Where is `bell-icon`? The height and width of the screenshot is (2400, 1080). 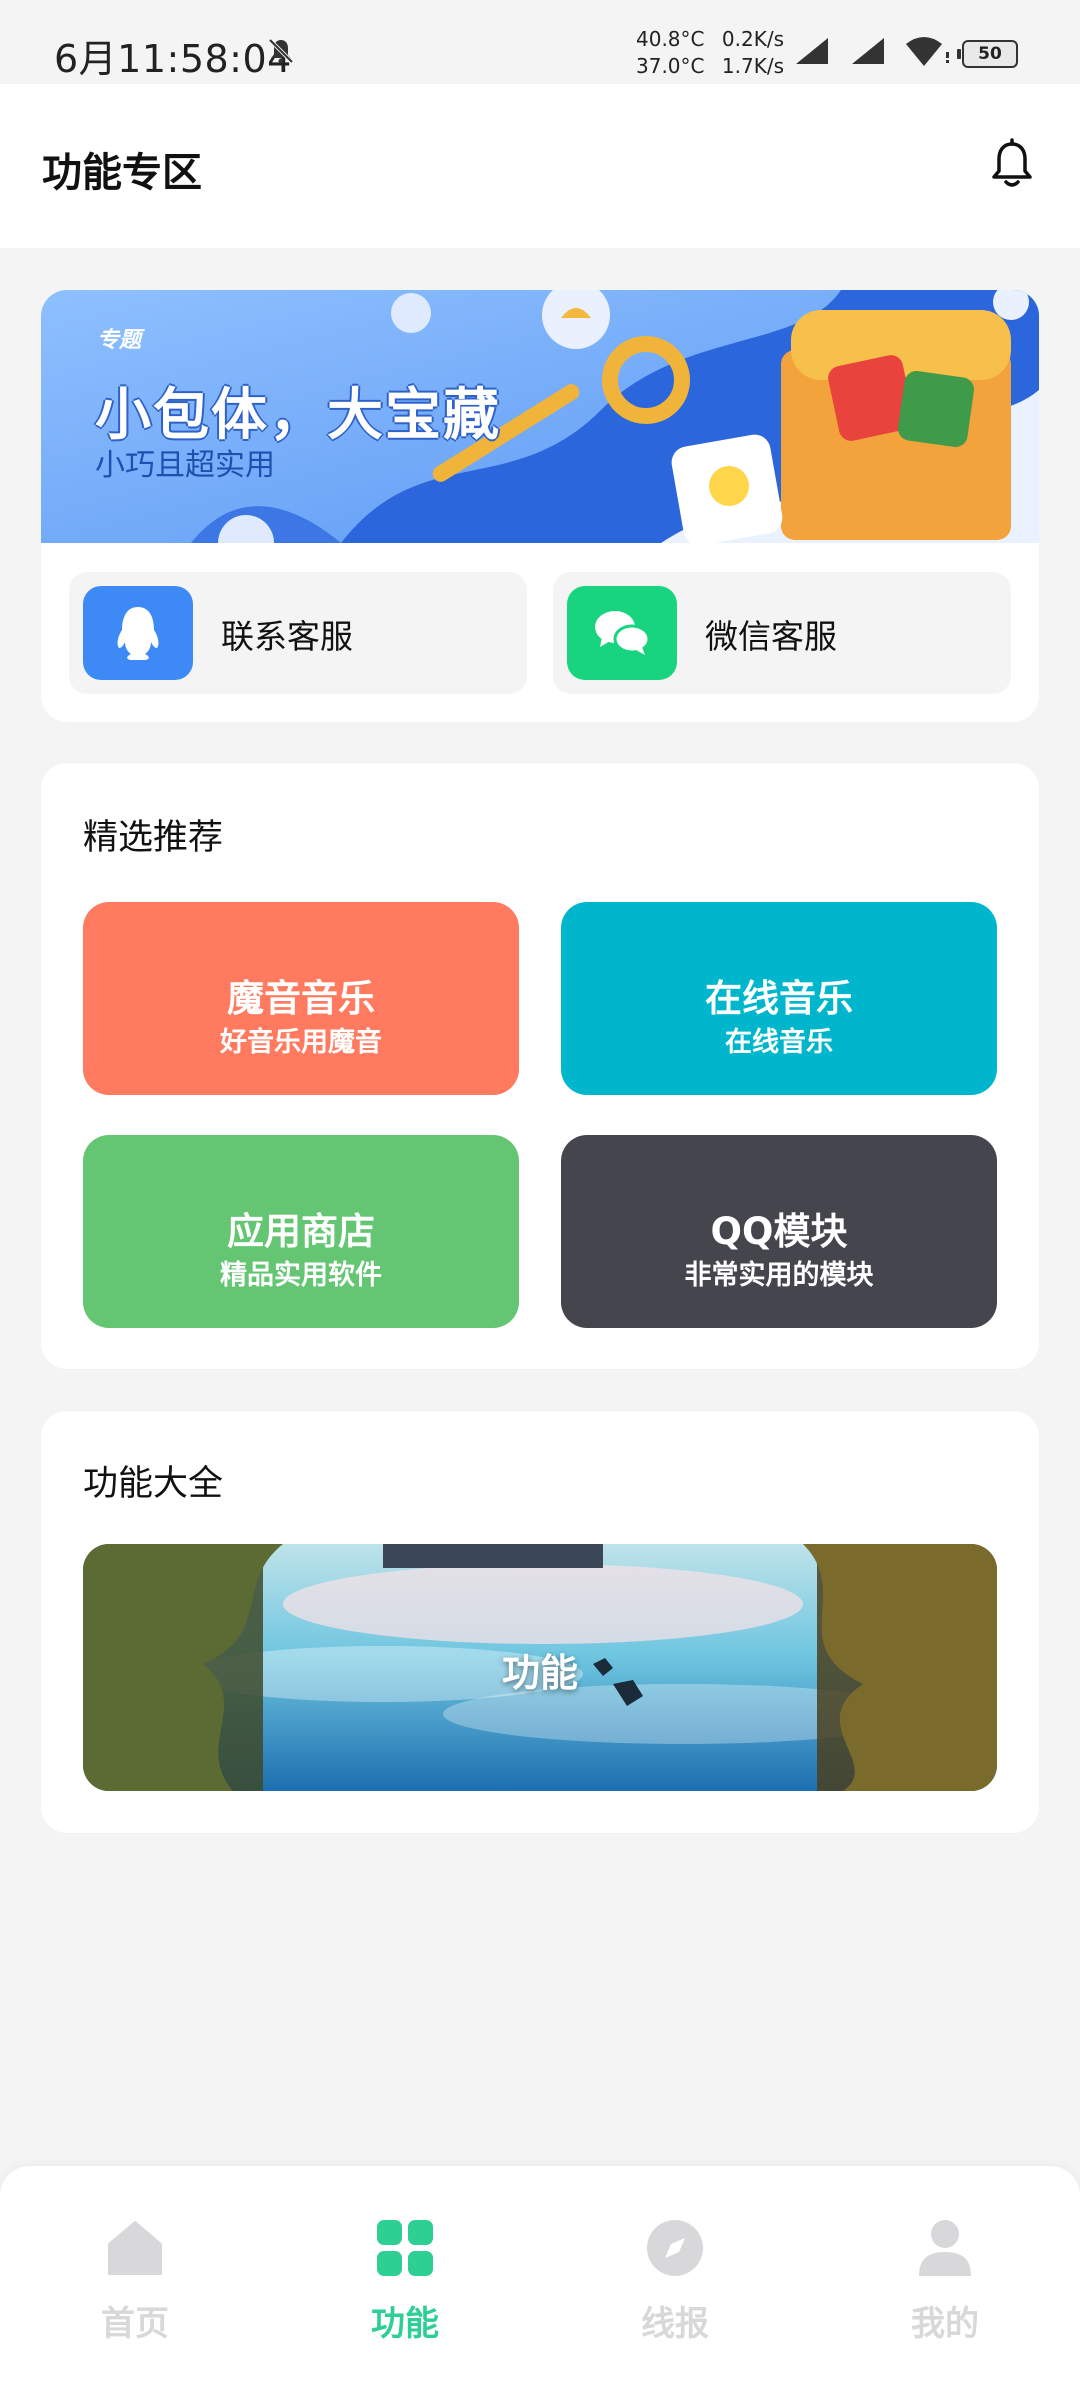
bell-icon is located at coordinates (1012, 164).